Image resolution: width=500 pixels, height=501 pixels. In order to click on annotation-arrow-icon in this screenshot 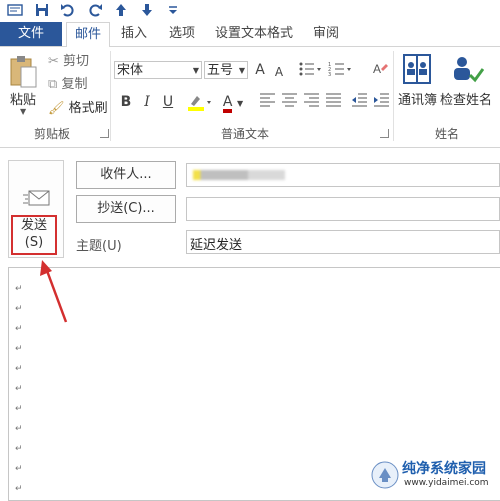, I will do `click(54, 291)`.